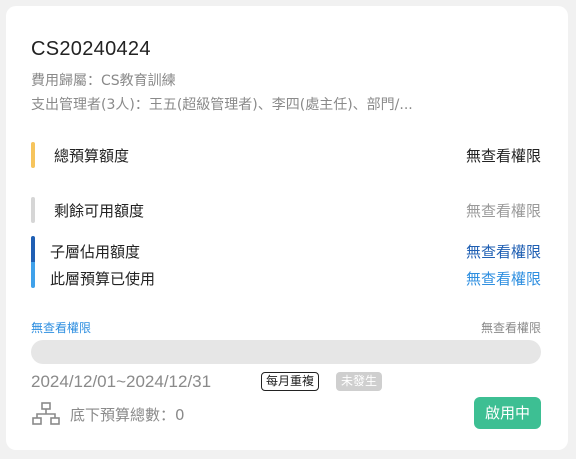 The image size is (576, 459). What do you see at coordinates (33, 210) in the screenshot?
I see `remaining-budget-bar` at bounding box center [33, 210].